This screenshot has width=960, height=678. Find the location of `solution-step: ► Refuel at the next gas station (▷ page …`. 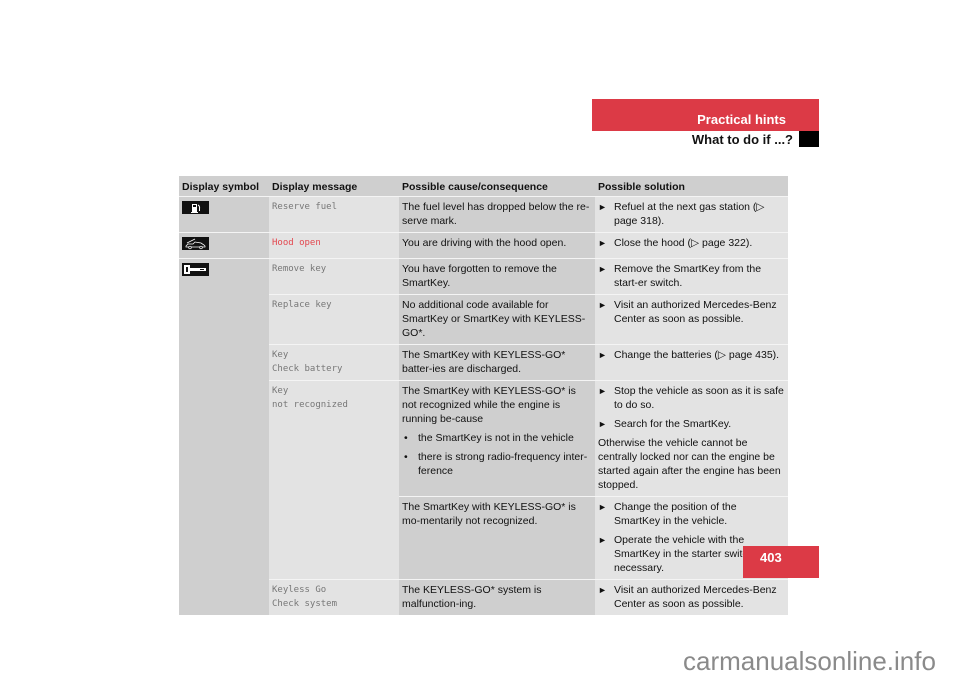

solution-step: ► Refuel at the next gas station (▷ page … is located at coordinates (691, 214).